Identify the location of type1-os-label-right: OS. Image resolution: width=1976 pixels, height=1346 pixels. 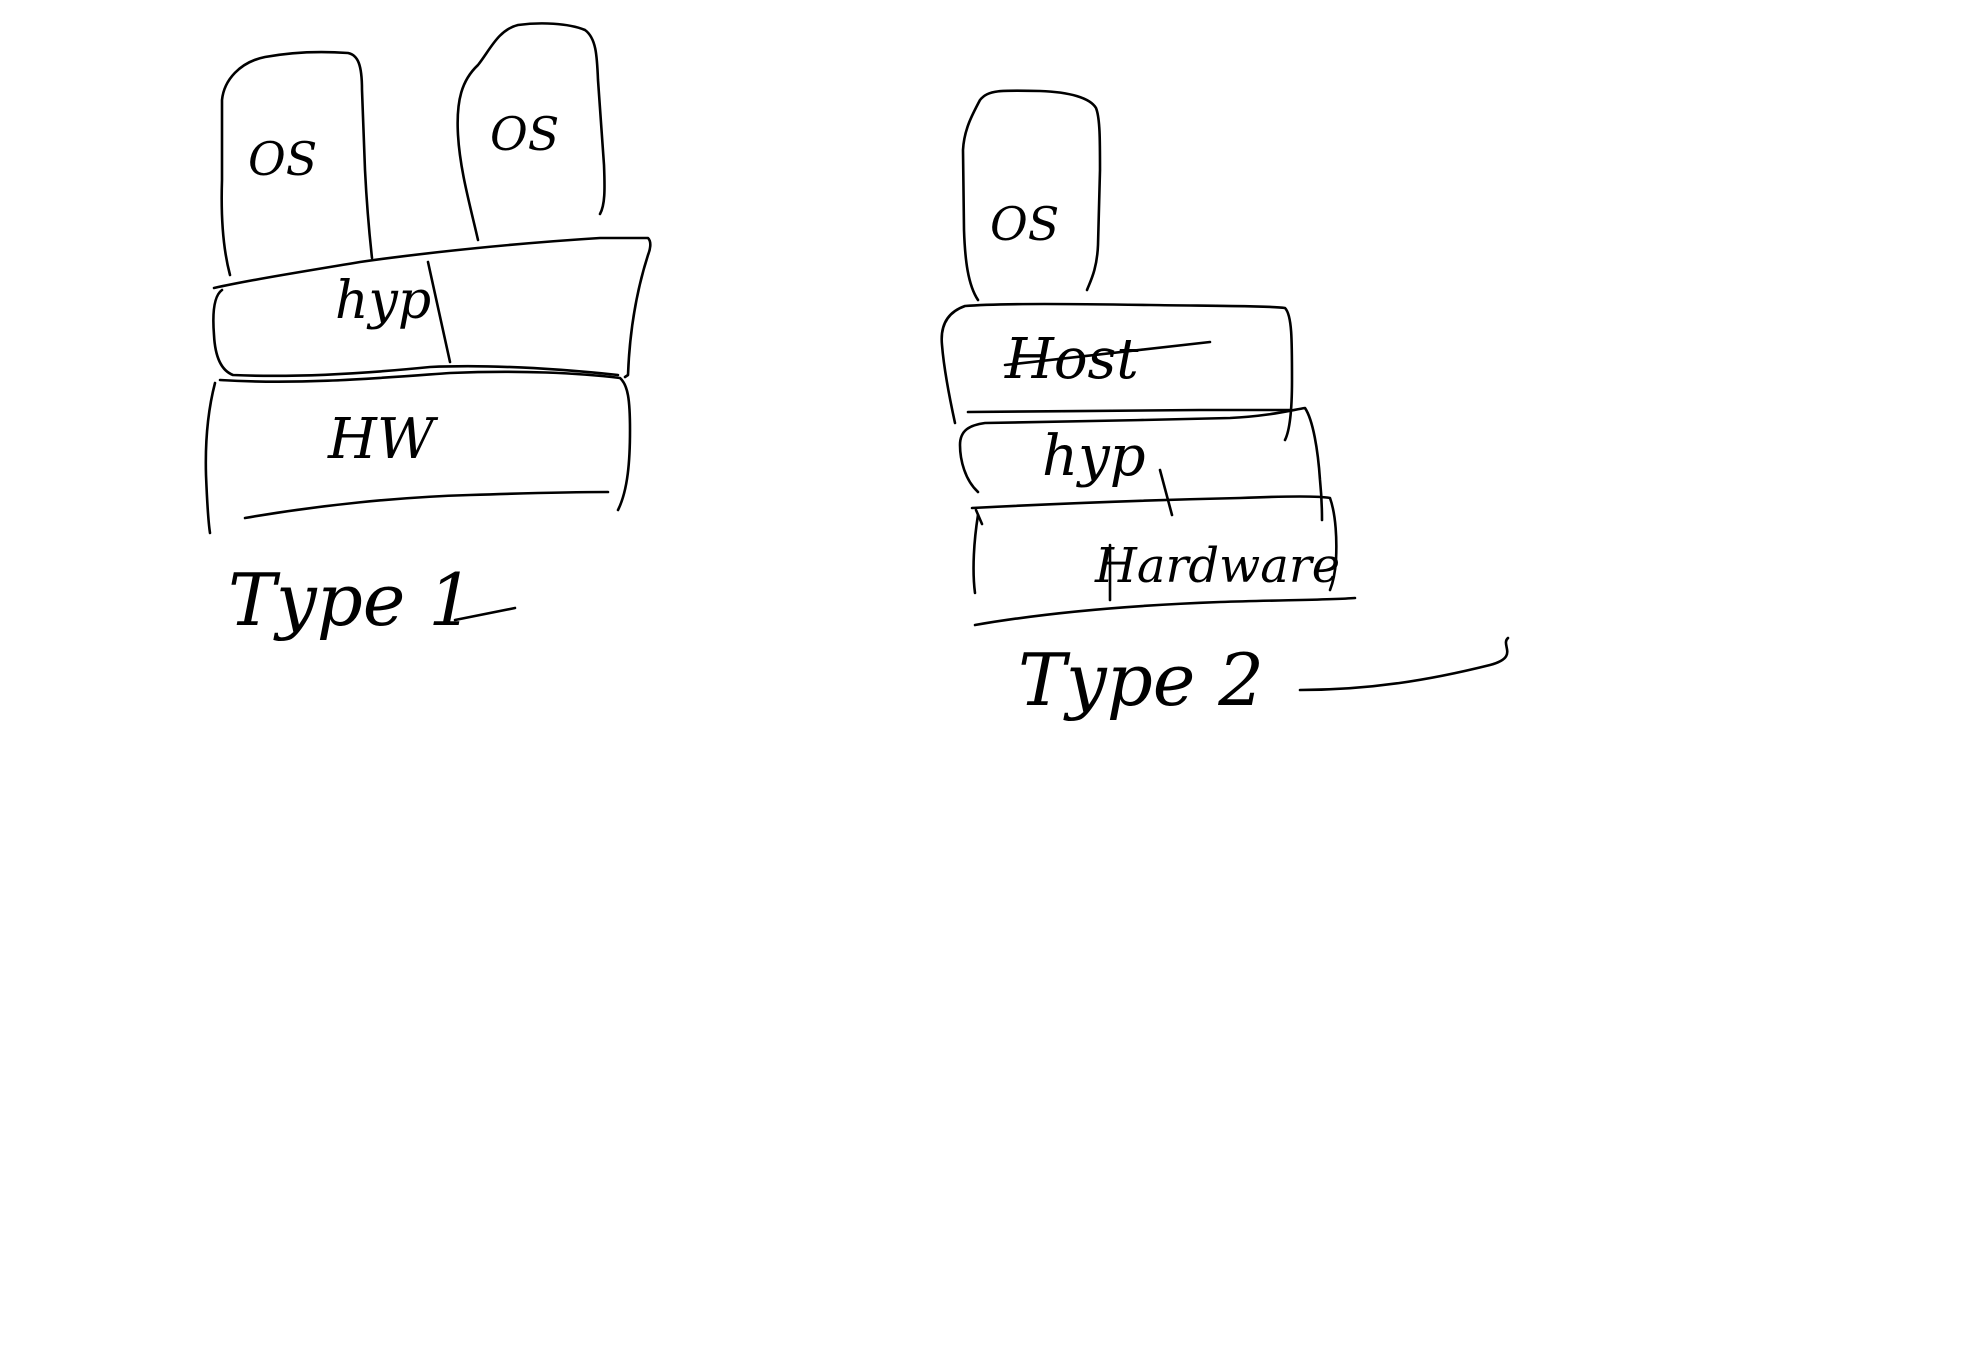
(524, 134).